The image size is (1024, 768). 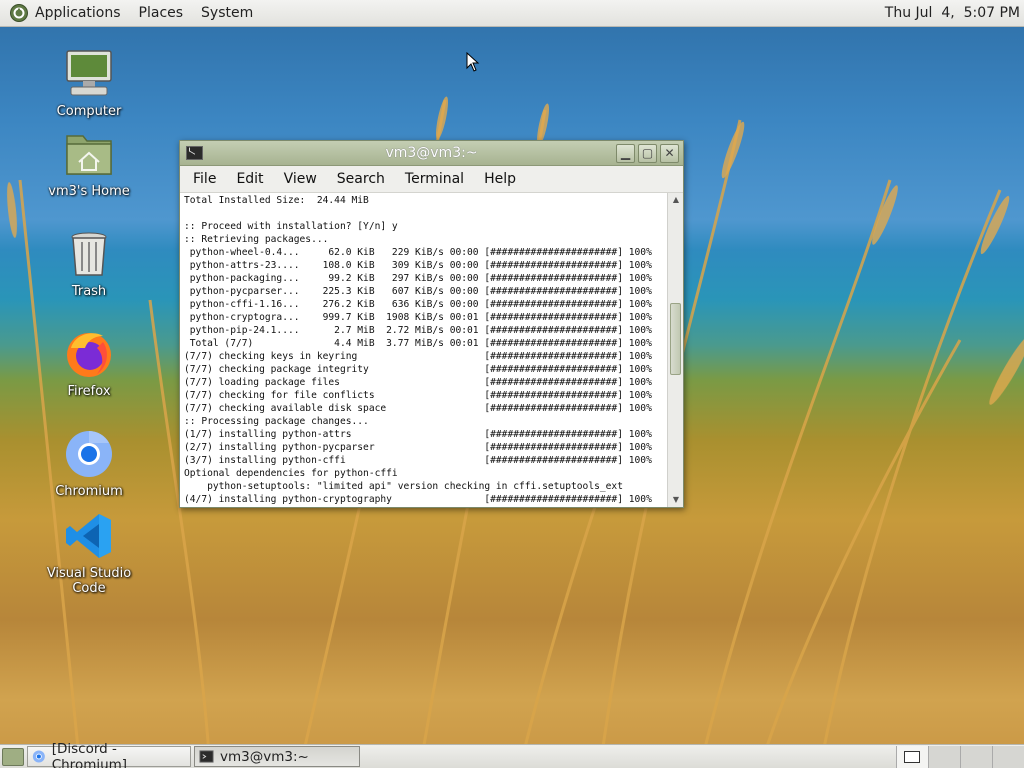 What do you see at coordinates (675, 339) in the screenshot?
I see `scrollbar-thumb` at bounding box center [675, 339].